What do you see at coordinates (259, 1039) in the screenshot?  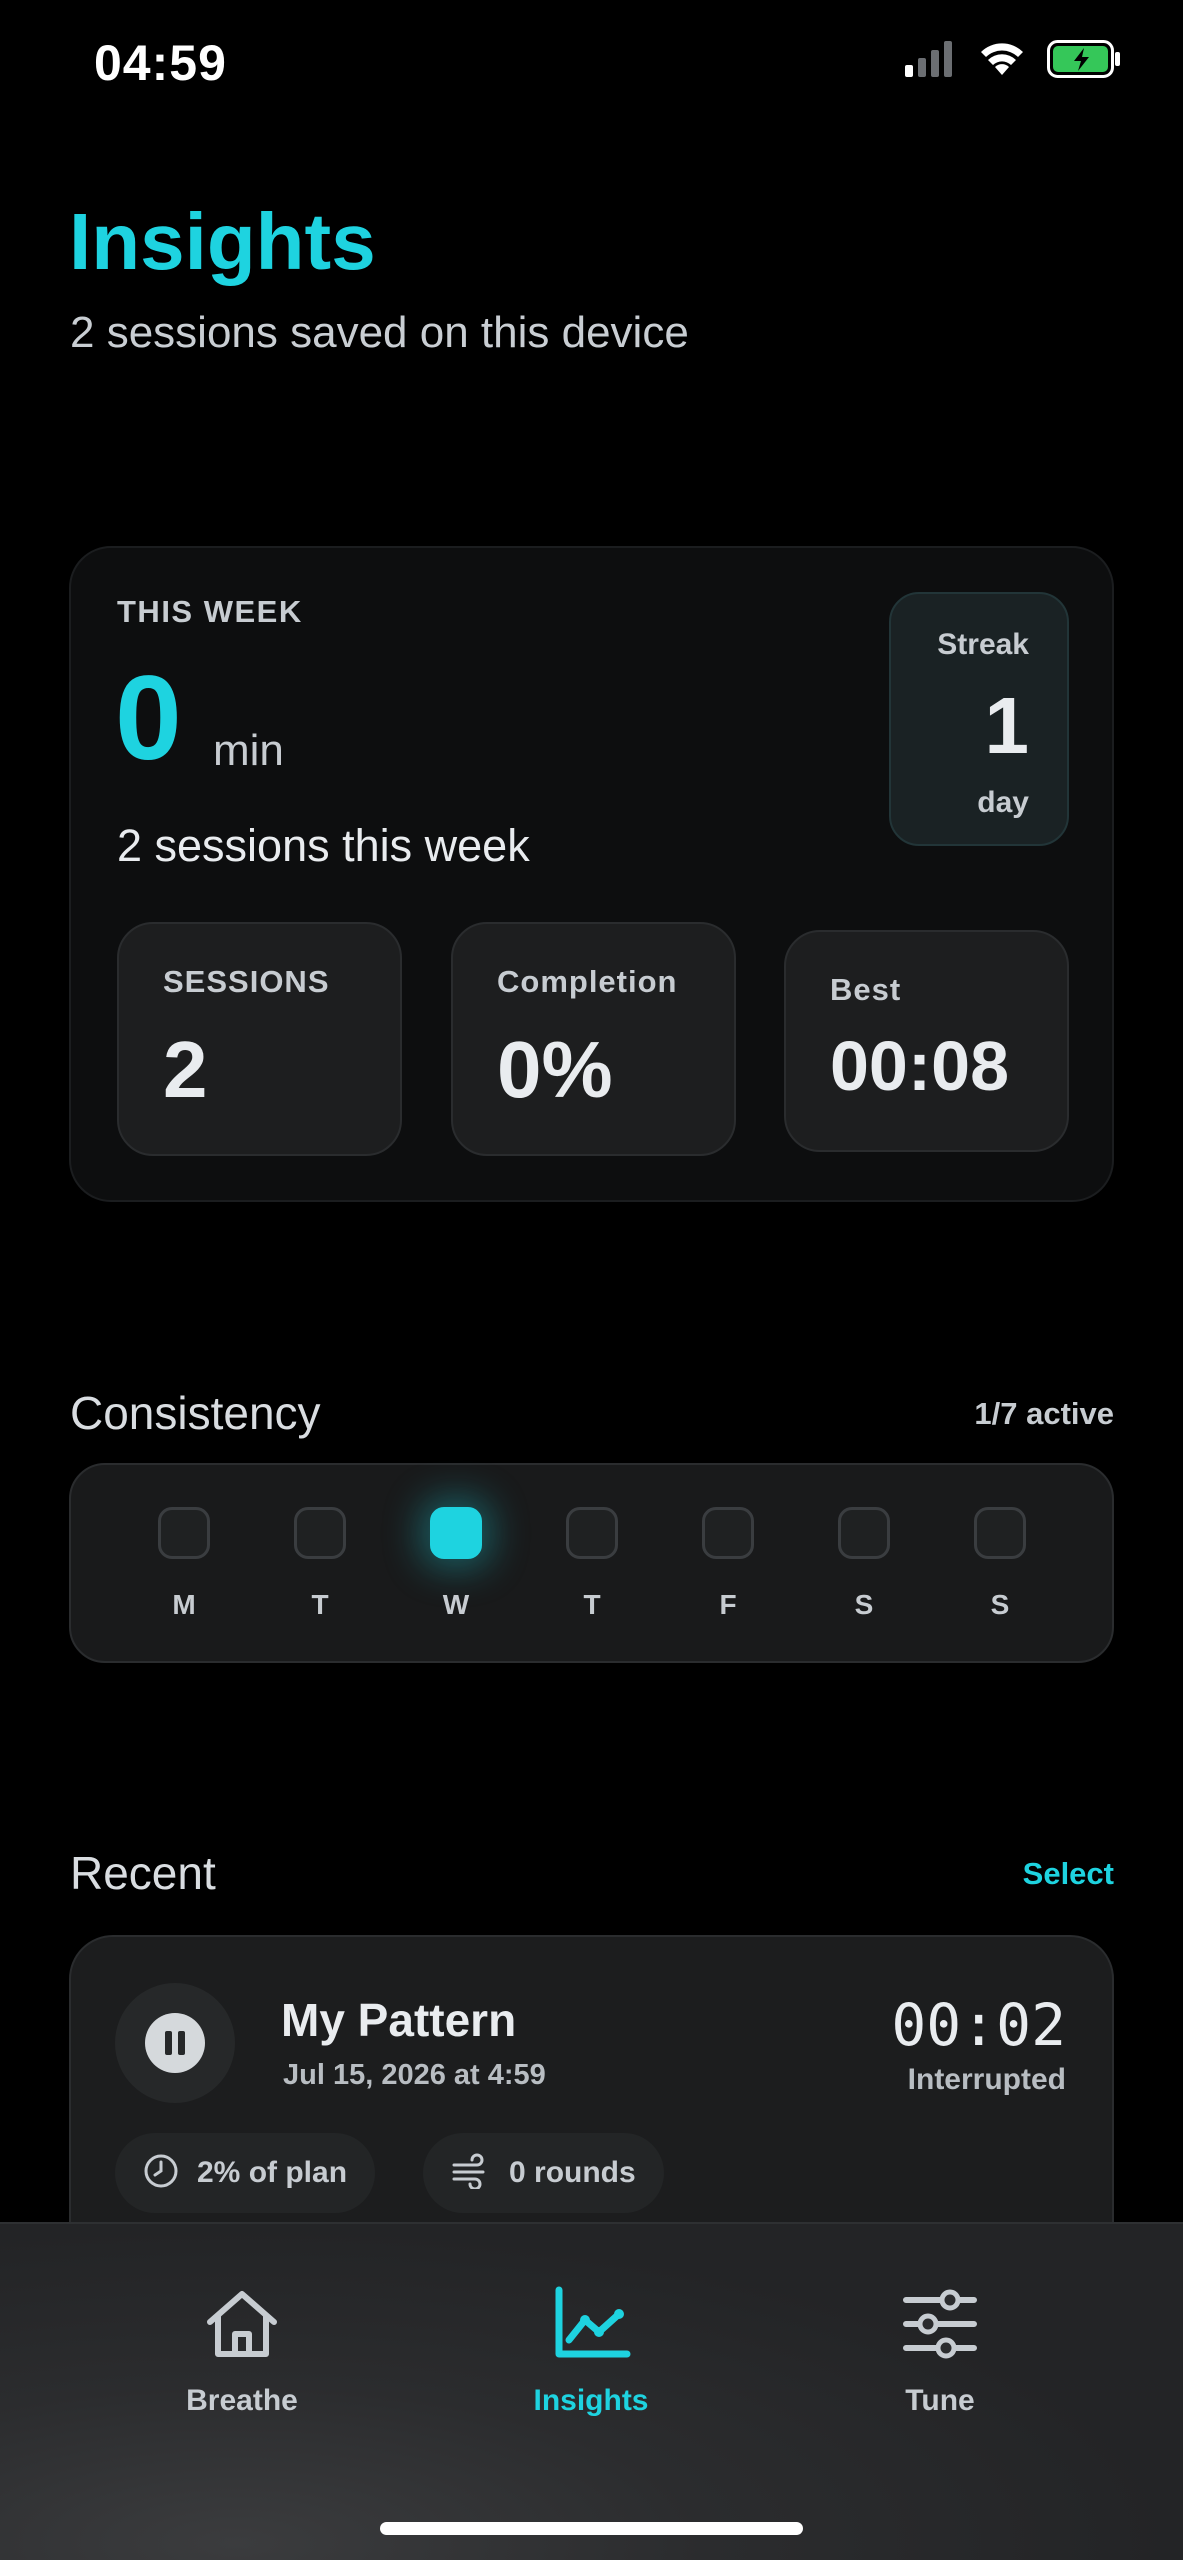 I see `stat-sessions: SESSIONS 2` at bounding box center [259, 1039].